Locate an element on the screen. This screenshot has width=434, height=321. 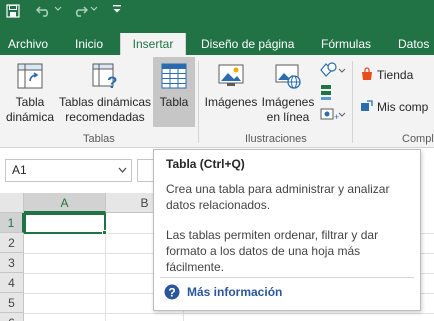
table-icon is located at coordinates (174, 76).